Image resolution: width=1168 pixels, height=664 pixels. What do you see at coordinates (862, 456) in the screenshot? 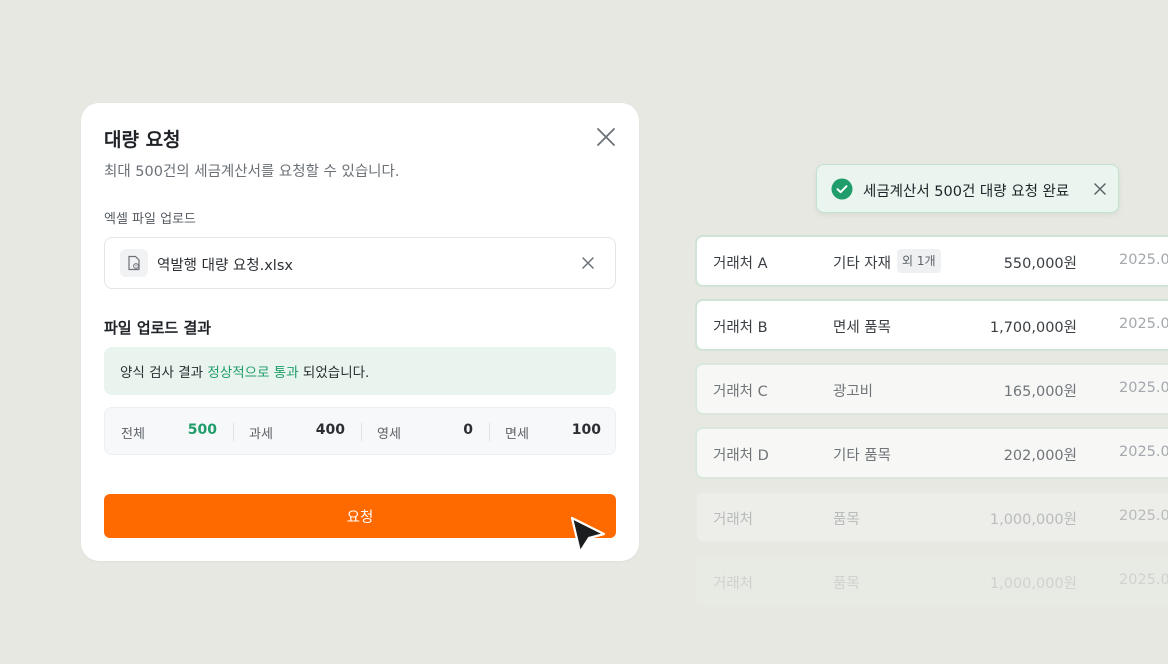
I see `item-cell: 기타 품목` at bounding box center [862, 456].